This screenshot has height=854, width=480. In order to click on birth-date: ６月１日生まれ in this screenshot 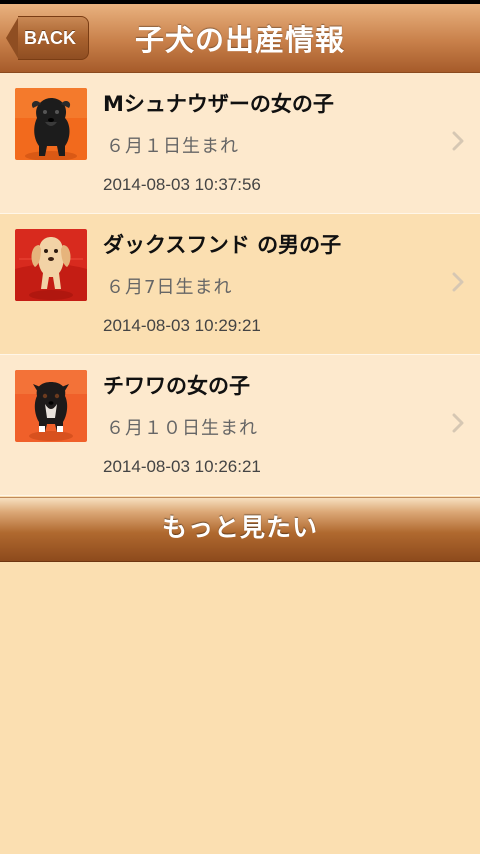, I will do `click(172, 146)`.